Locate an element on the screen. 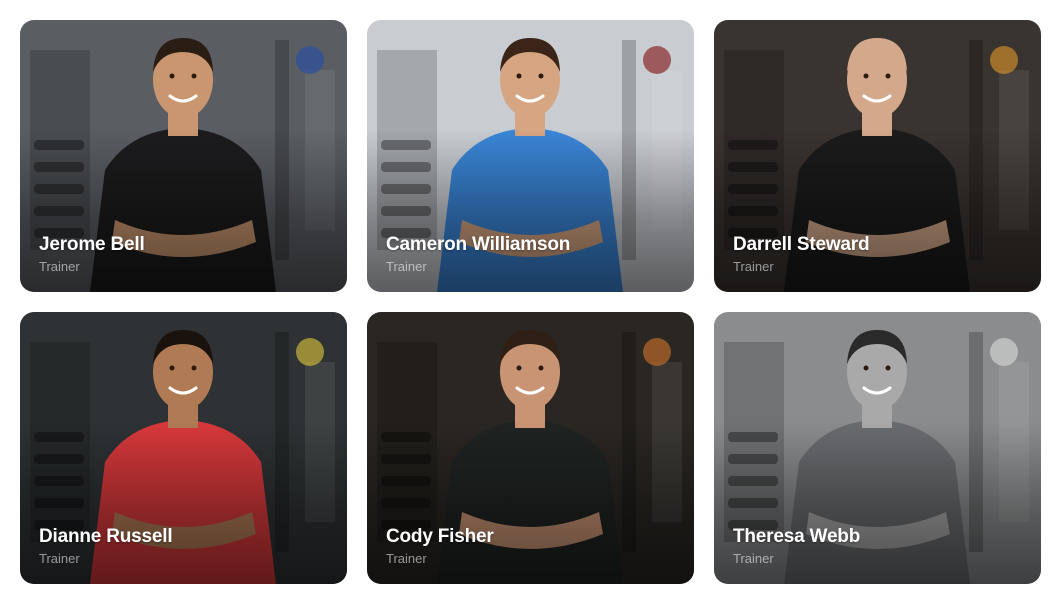 The height and width of the screenshot is (604, 1060). trainer-name: Darrell Steward is located at coordinates (801, 244).